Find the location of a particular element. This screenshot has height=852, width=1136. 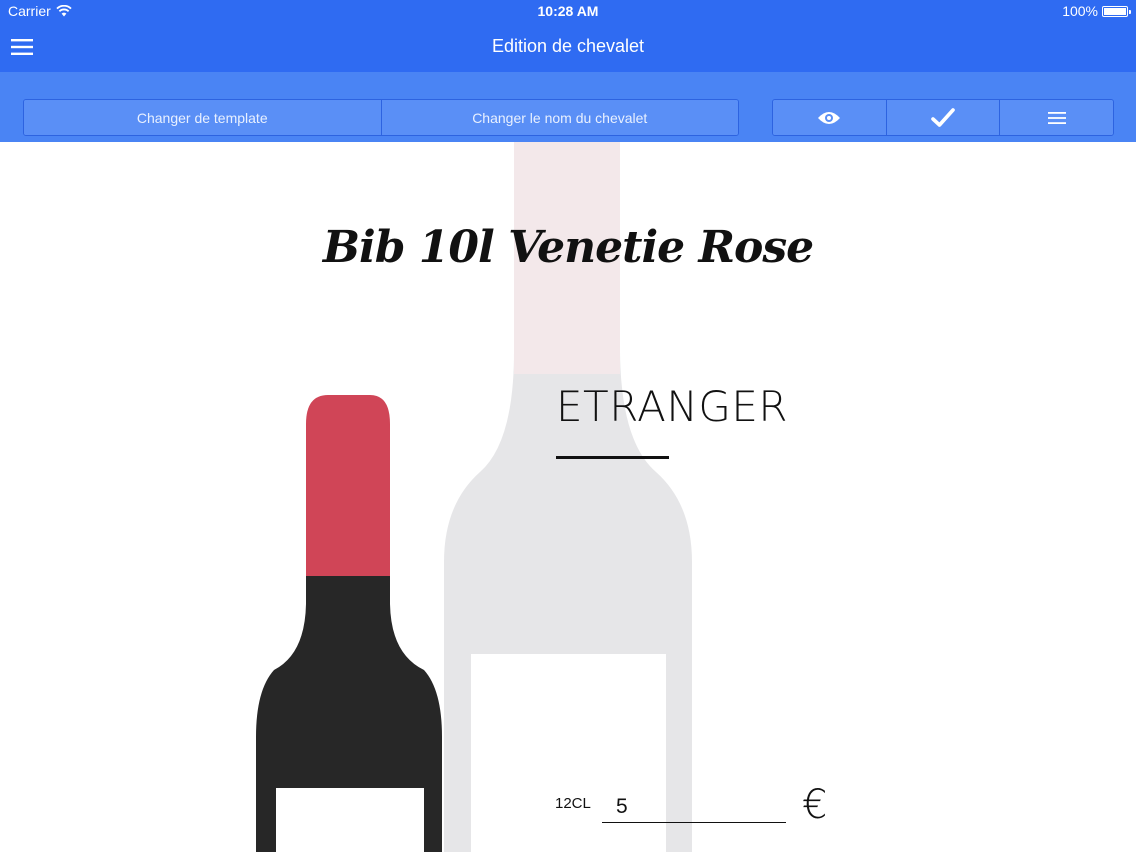

volume-label: 12CL is located at coordinates (573, 803).